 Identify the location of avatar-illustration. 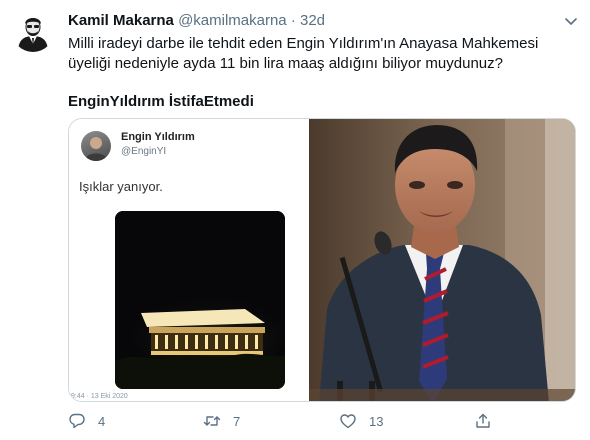
(33, 31).